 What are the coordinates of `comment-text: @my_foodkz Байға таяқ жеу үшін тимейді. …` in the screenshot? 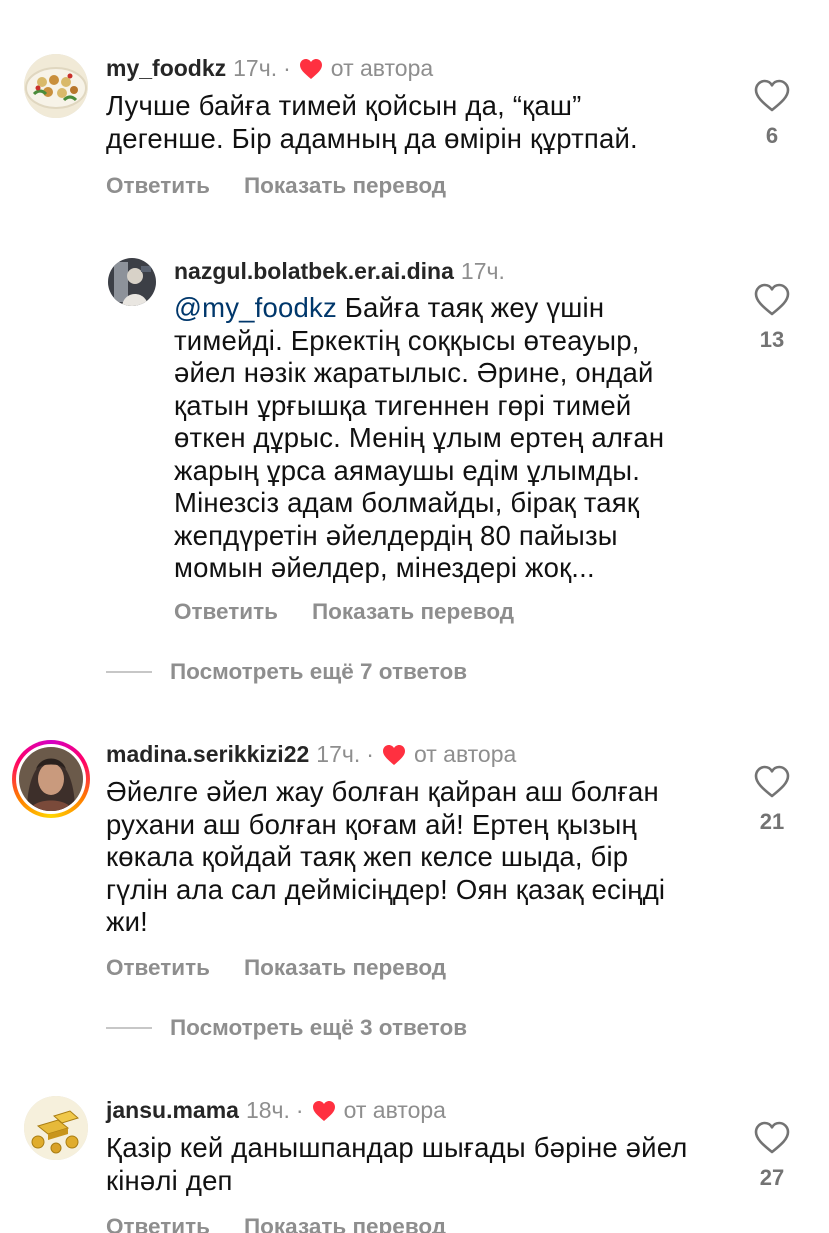 It's located at (419, 438).